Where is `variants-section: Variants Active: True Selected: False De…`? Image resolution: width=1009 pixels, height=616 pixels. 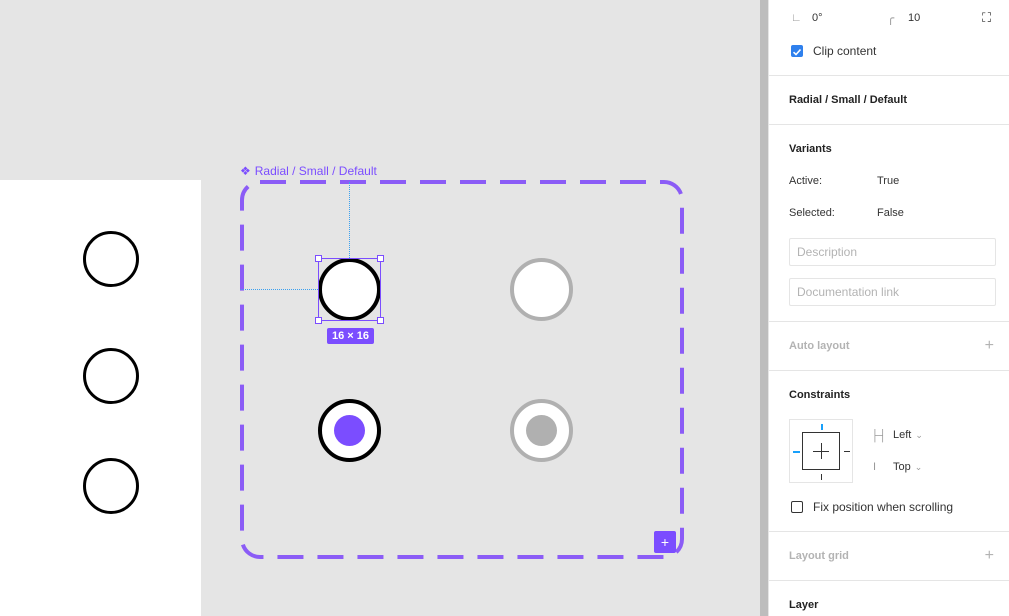
variants-section: Variants Active: True Selected: False De… is located at coordinates (889, 223).